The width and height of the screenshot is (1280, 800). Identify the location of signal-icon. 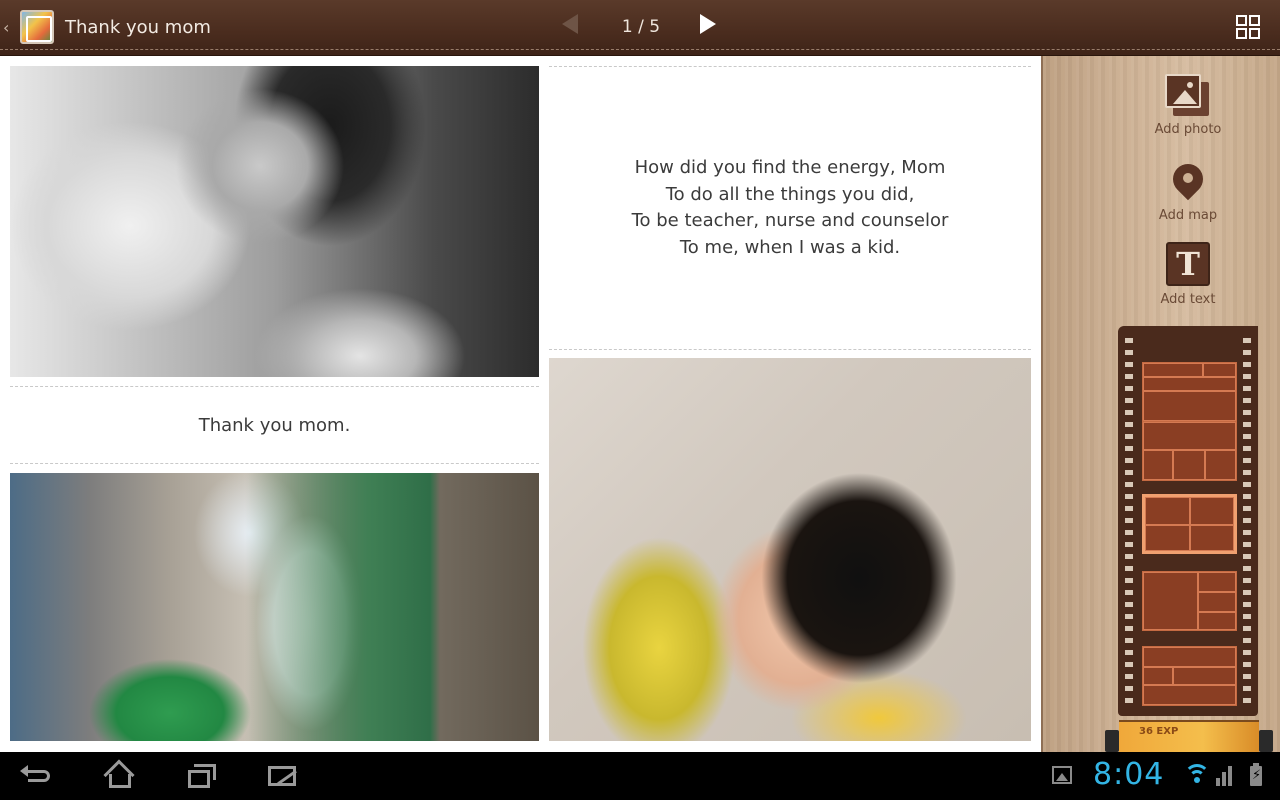
(1224, 775).